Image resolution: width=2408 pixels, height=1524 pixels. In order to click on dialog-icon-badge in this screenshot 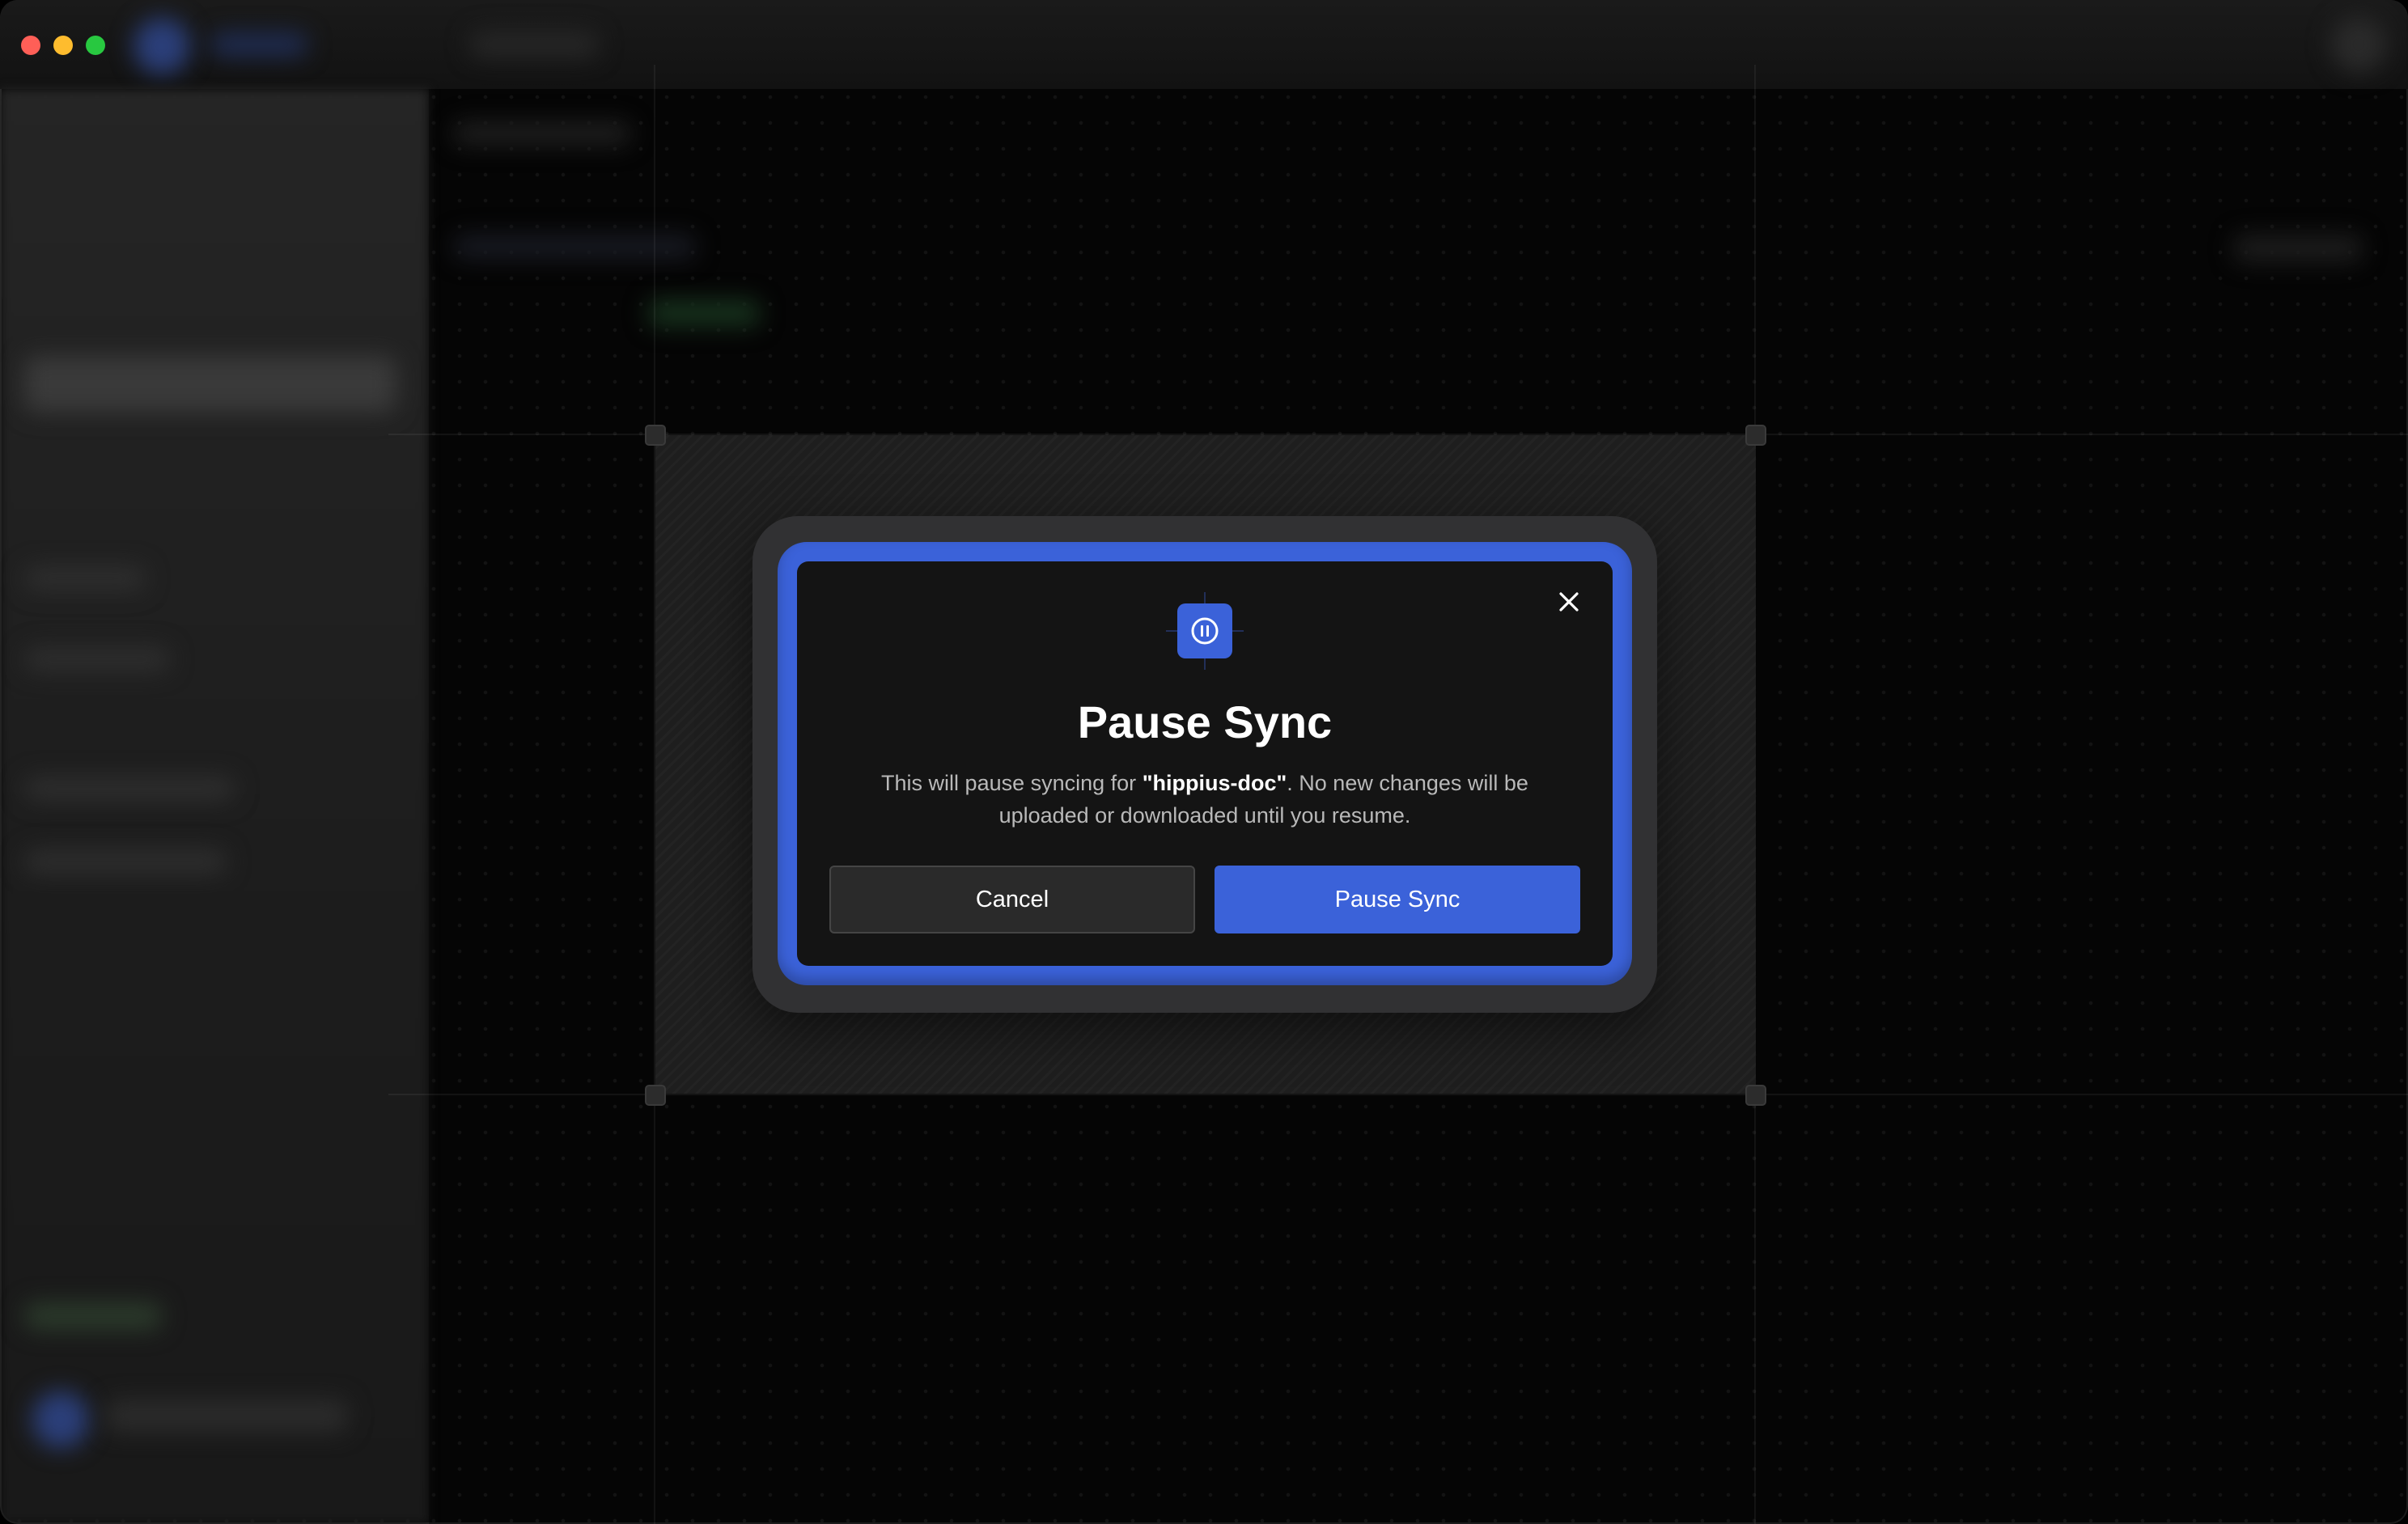, I will do `click(1205, 631)`.